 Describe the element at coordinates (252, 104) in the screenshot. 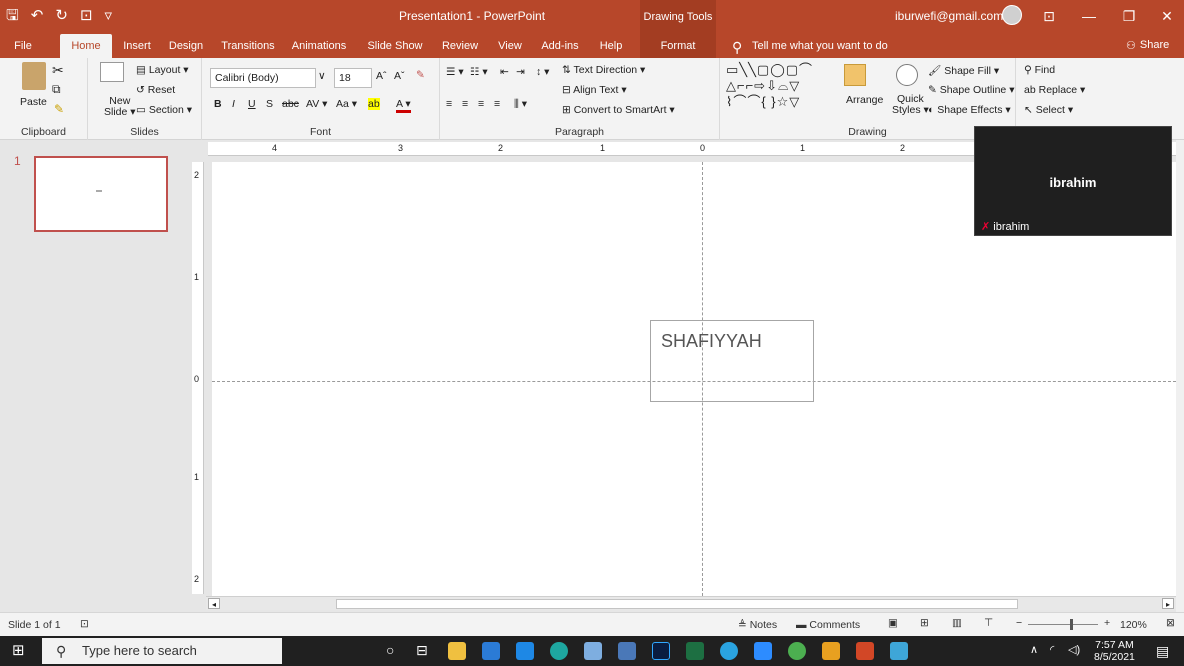

I see `underline-icon: U` at that location.